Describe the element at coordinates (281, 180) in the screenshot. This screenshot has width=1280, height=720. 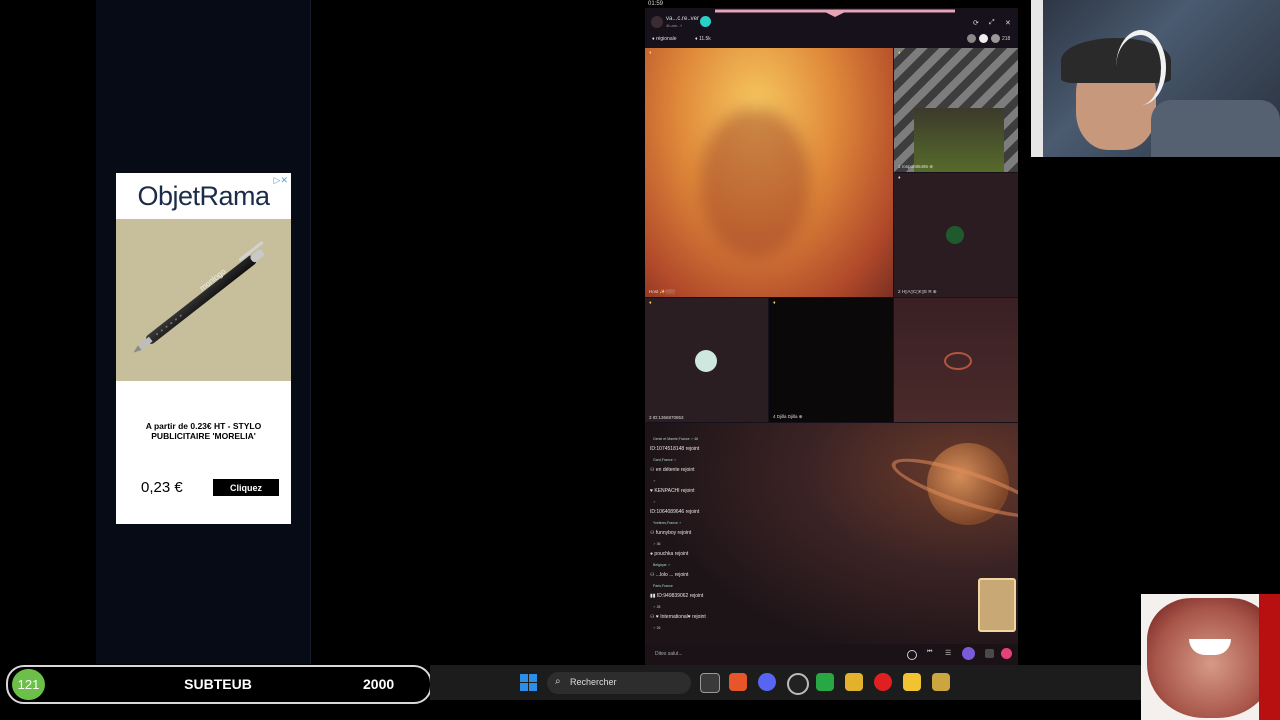
I see `ad-choices-icon: ▷✕` at that location.